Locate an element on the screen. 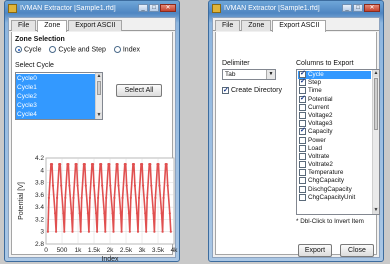  list-item: ChgCapacityUnit is located at coordinates (334, 197).